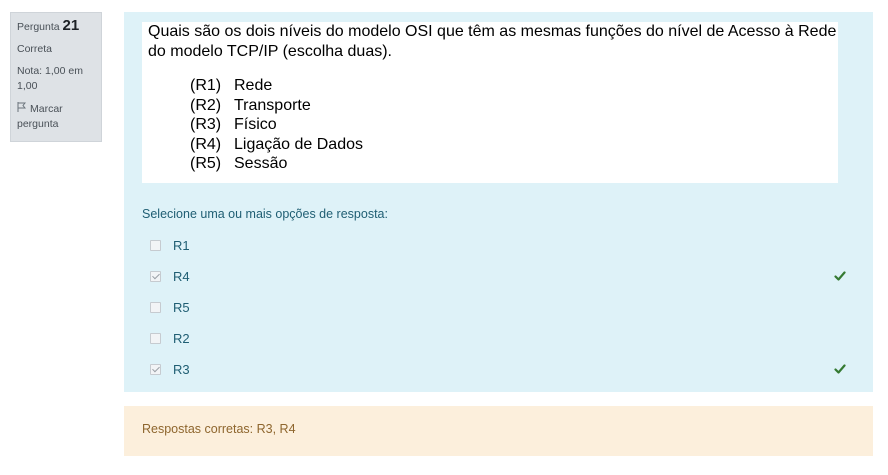  I want to click on question-option: (R1) Rede, so click(514, 86).